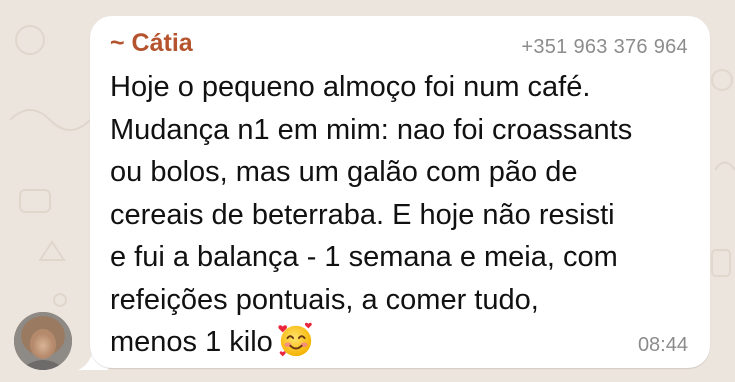  What do you see at coordinates (43, 341) in the screenshot?
I see `sender-avatar` at bounding box center [43, 341].